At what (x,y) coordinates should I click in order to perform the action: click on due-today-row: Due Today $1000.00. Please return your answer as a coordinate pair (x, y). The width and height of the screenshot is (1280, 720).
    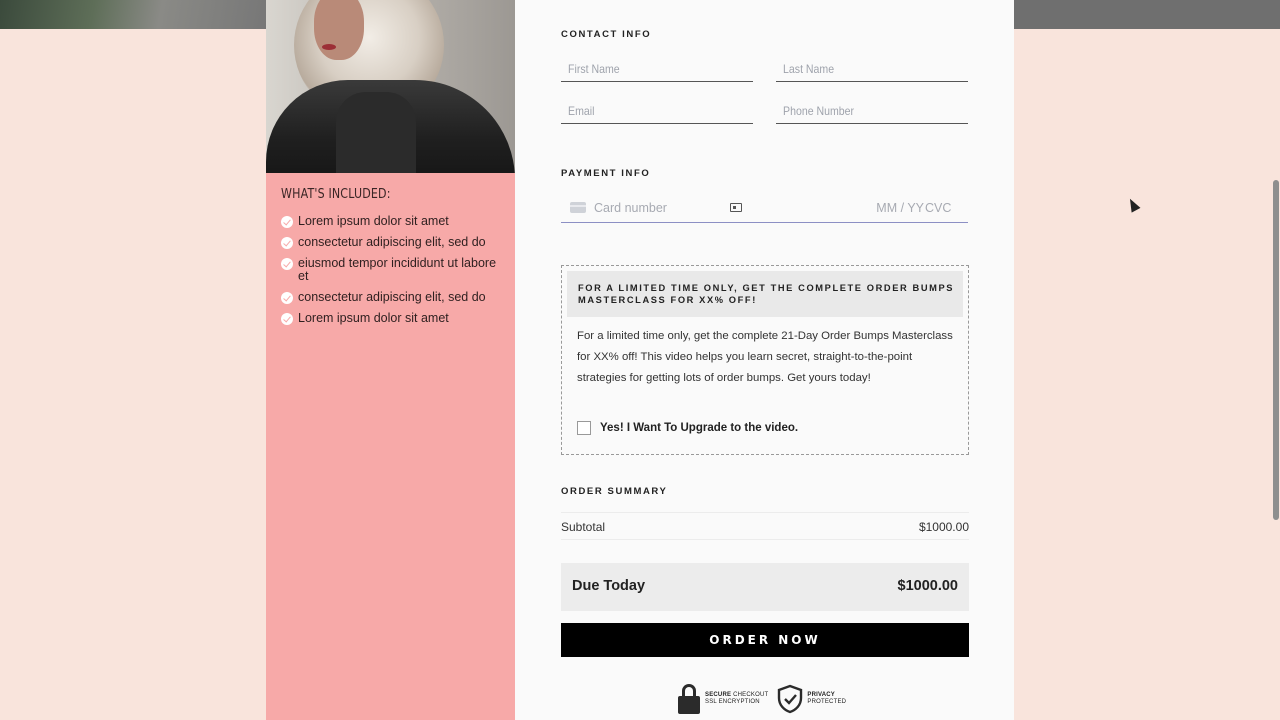
    Looking at the image, I should click on (765, 587).